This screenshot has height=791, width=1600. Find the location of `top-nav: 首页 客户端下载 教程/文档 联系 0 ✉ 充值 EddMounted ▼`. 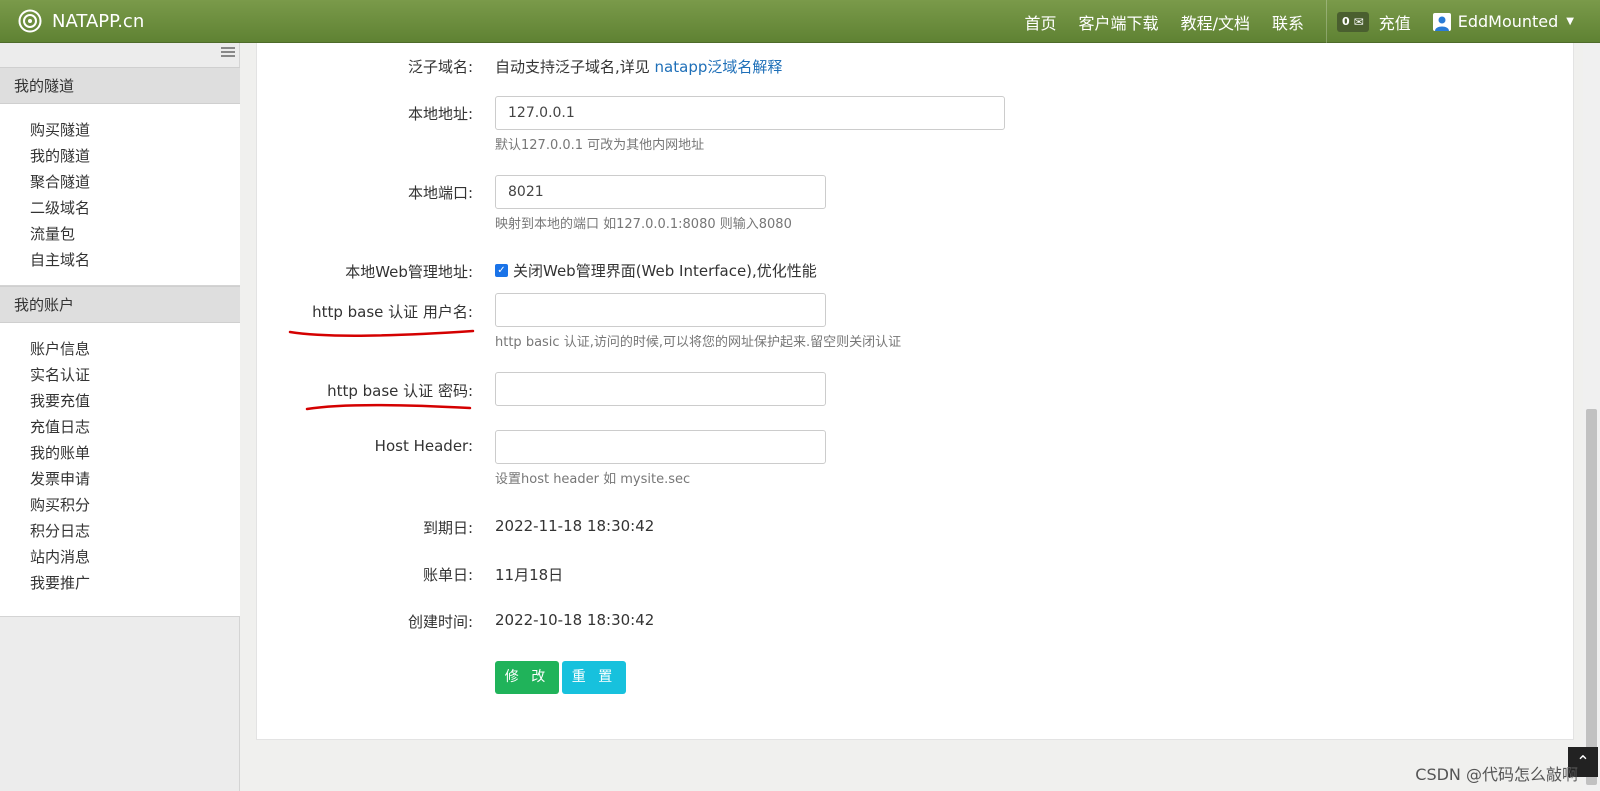

top-nav: 首页 客户端下载 教程/文档 联系 0 ✉ 充值 EddMounted ▼ is located at coordinates (1312, 21).